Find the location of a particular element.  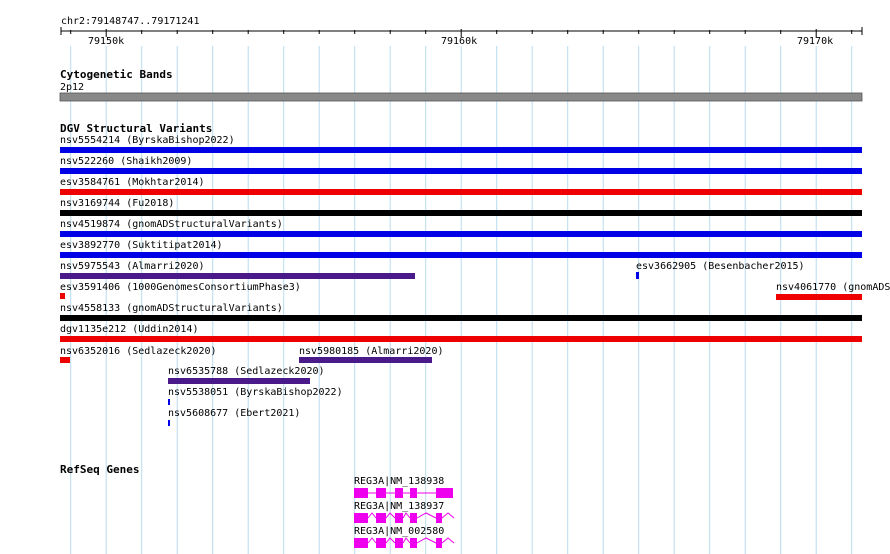

gene-label: REG3A|NM_138937 is located at coordinates (399, 506).